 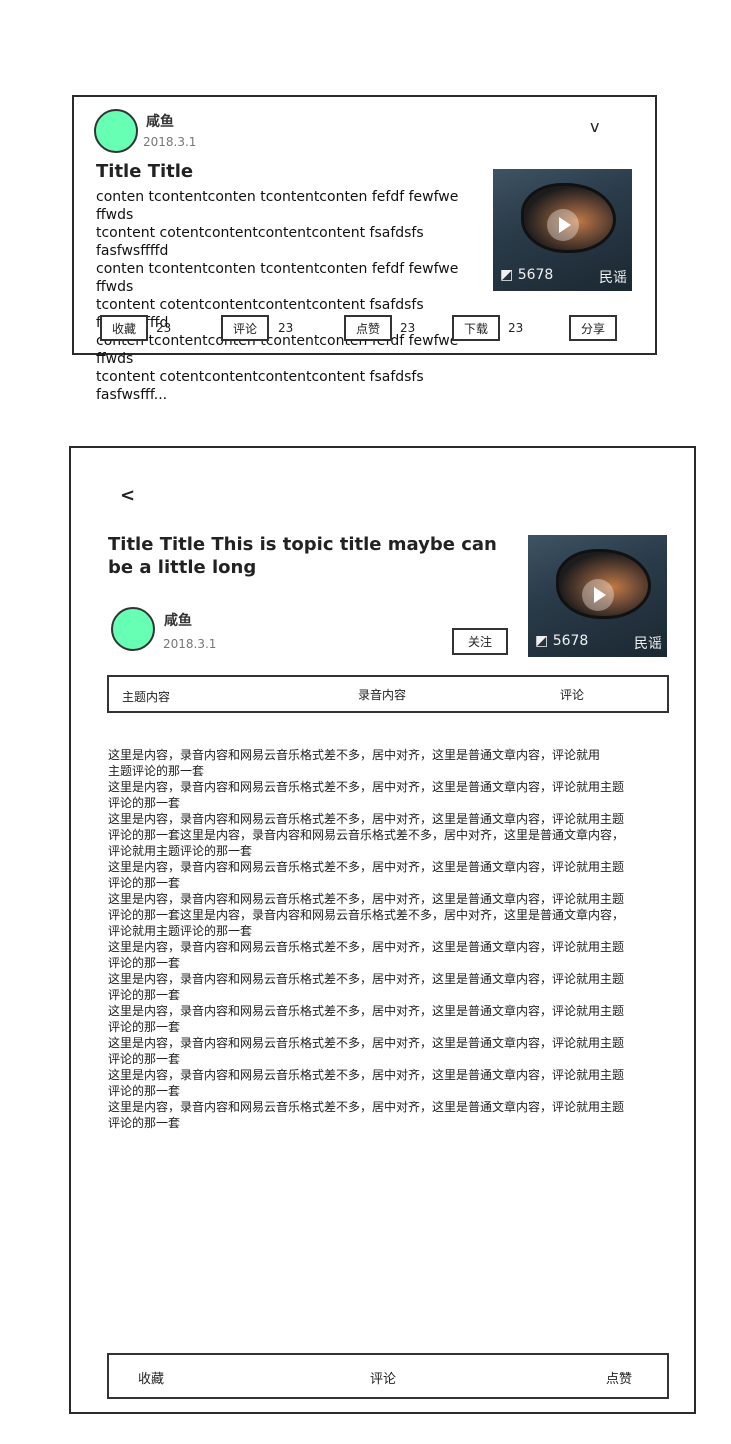 I want to click on bottom-action-bar: 收藏 评论 点赞, so click(x=388, y=1376).